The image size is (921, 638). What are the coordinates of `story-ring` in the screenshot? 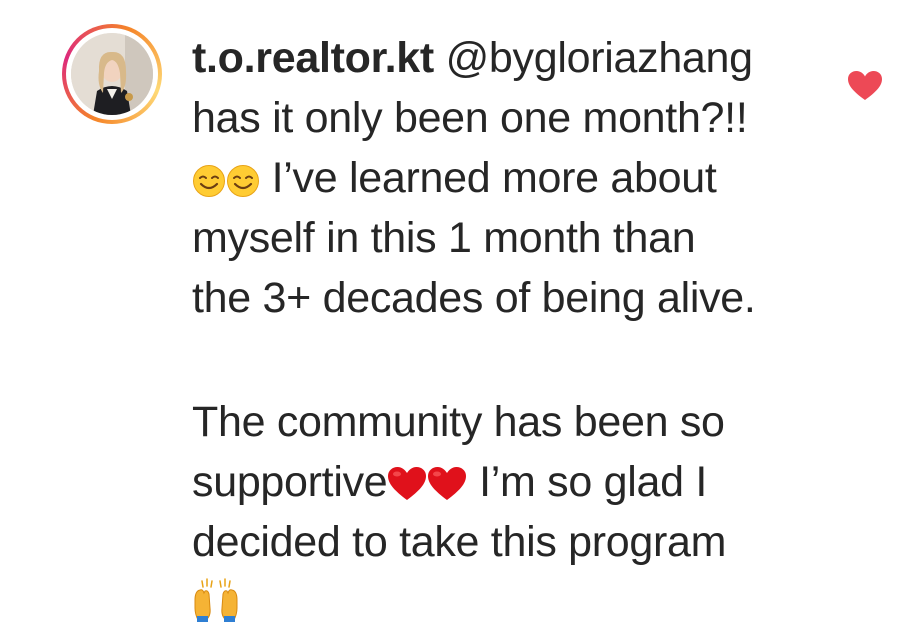 It's located at (112, 74).